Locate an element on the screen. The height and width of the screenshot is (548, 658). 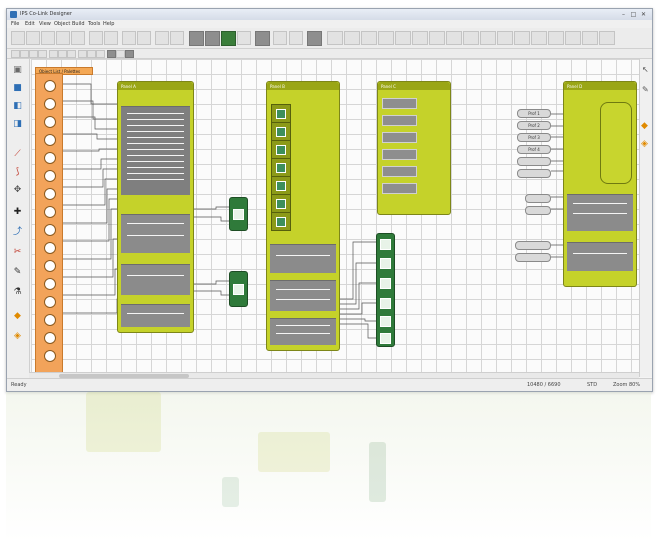
align-left-button is located at coordinates (18, 38).